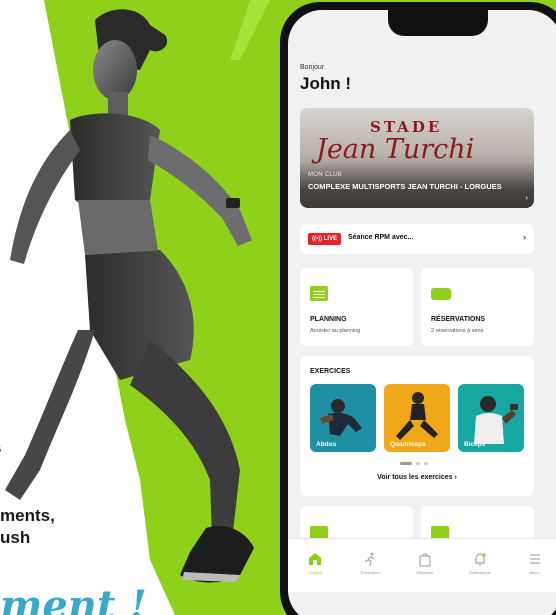 The height and width of the screenshot is (615, 556). I want to click on tab-label: Notifications, so click(479, 572).